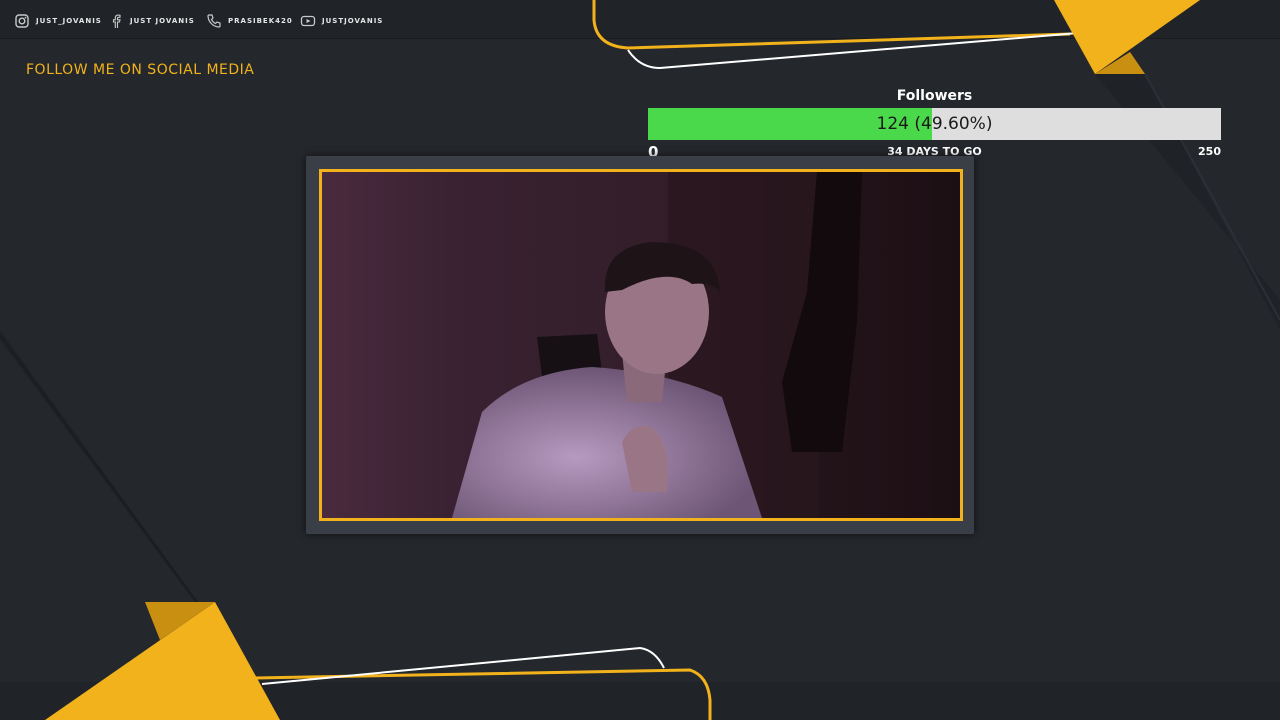 The height and width of the screenshot is (720, 1280). I want to click on goal-progress-bar: 124 (49.60%), so click(934, 124).